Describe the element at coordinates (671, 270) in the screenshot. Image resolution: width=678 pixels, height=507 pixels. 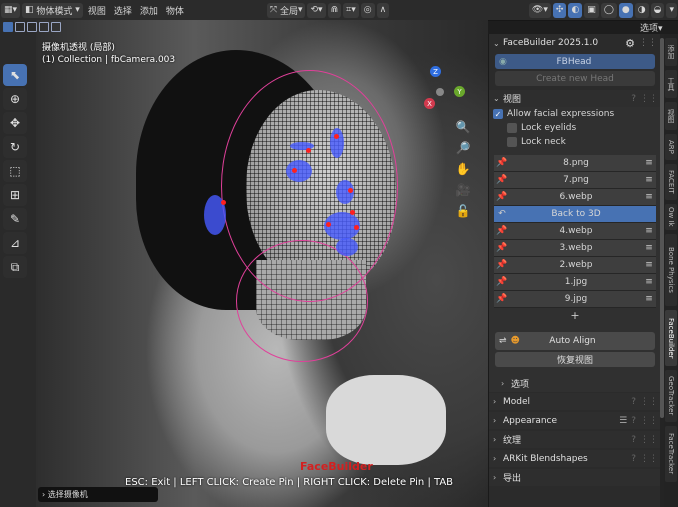
I see `tab-bone-physics: Bone Physics` at that location.